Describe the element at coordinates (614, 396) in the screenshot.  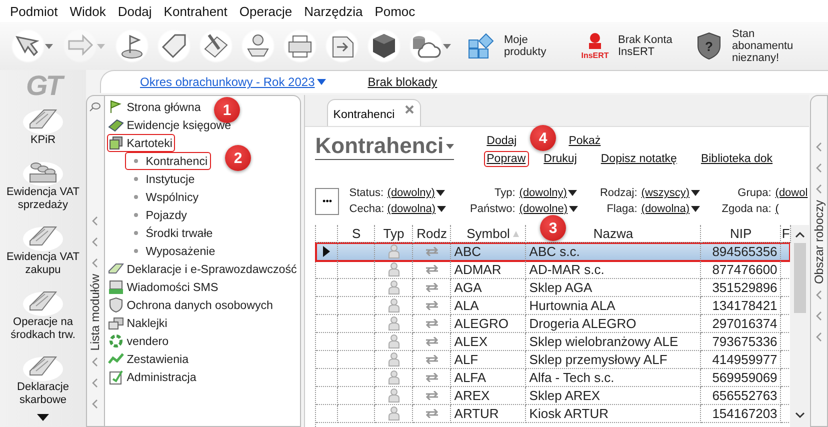
I see `table-cell: Sklep AREX` at that location.